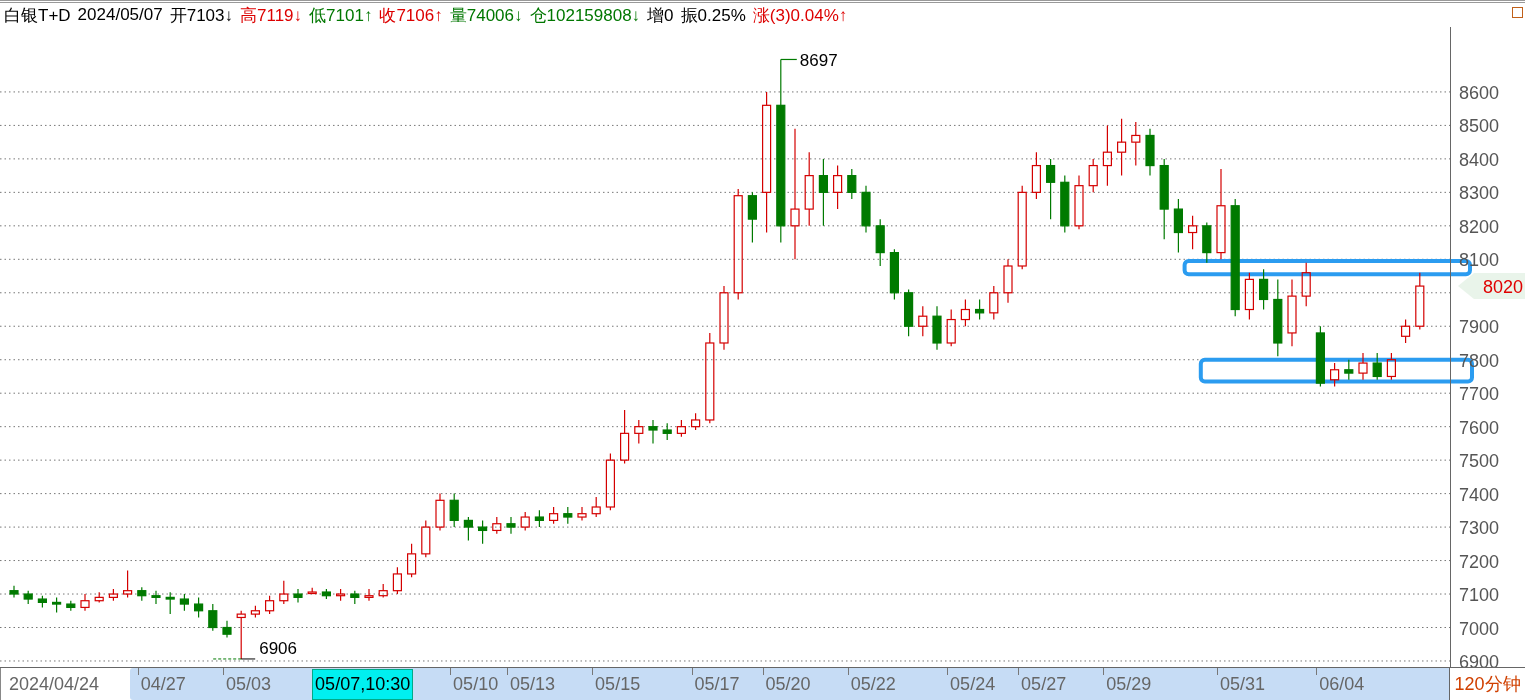  What do you see at coordinates (1479, 92) in the screenshot?
I see `price-axis-label: 8600` at bounding box center [1479, 92].